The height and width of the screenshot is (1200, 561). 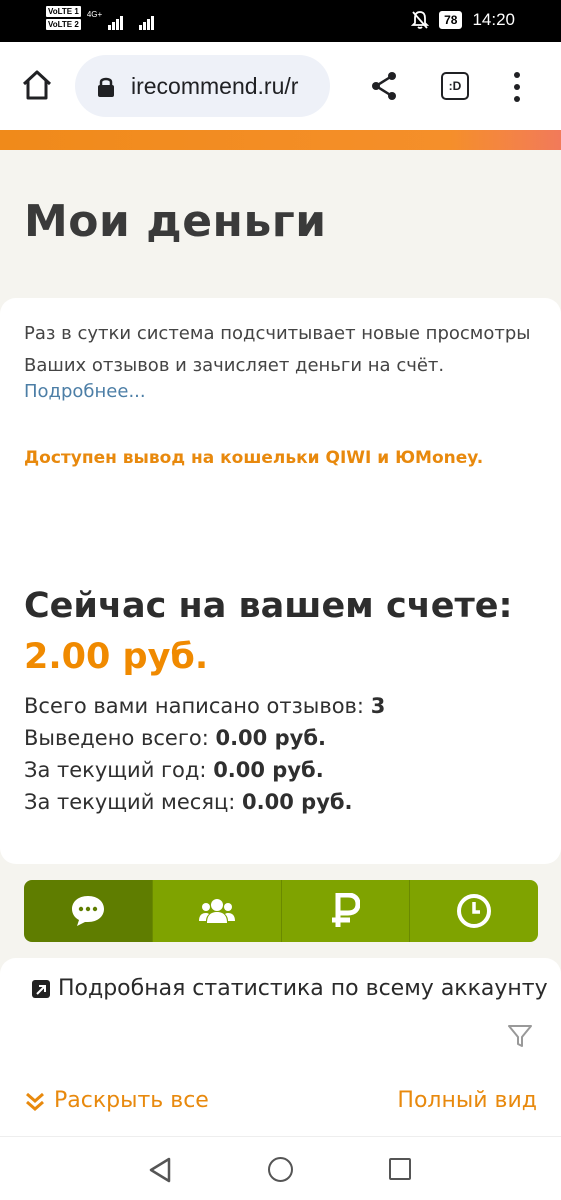 I want to click on site-header-strip, so click(x=280, y=140).